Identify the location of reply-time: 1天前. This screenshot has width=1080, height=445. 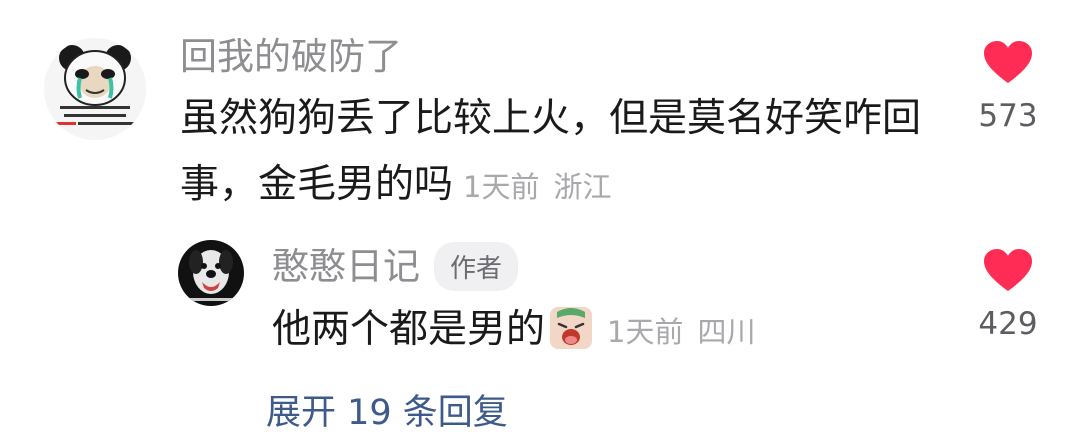
(645, 332).